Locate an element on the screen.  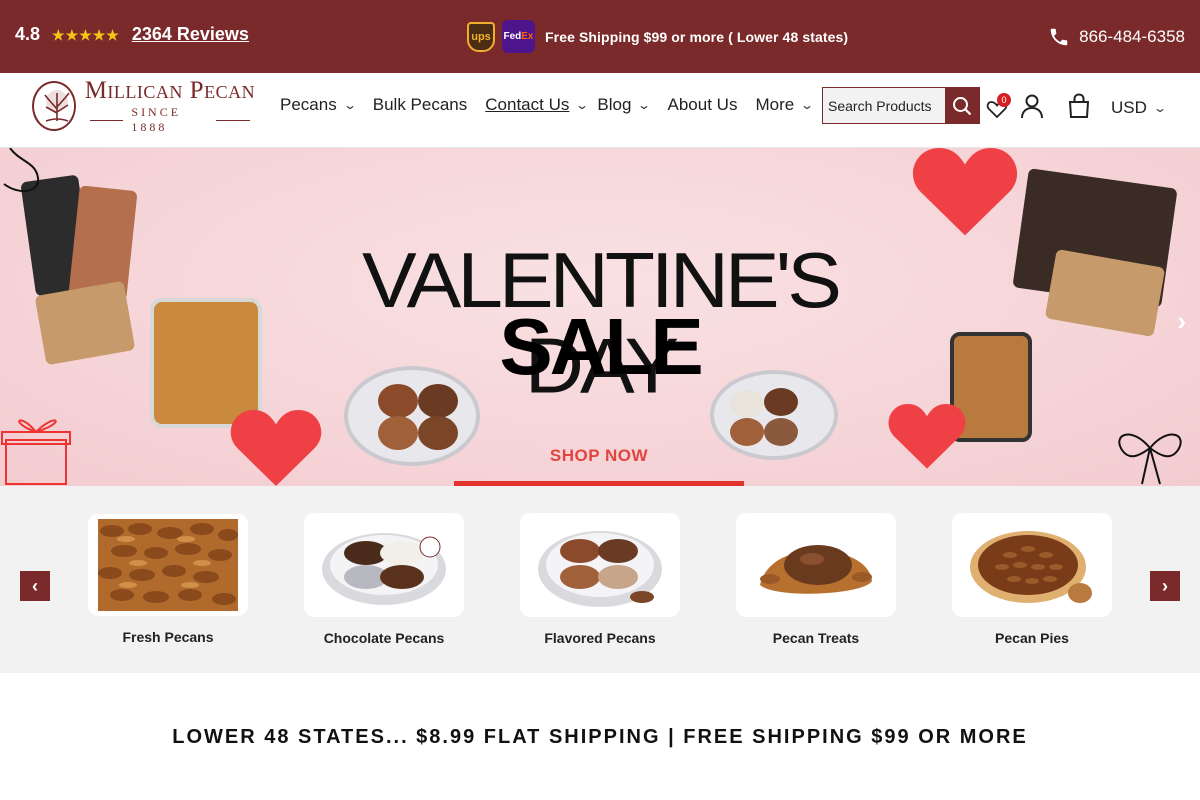
category-pecan-pies: Pecan Pies is located at coordinates (1032, 579).